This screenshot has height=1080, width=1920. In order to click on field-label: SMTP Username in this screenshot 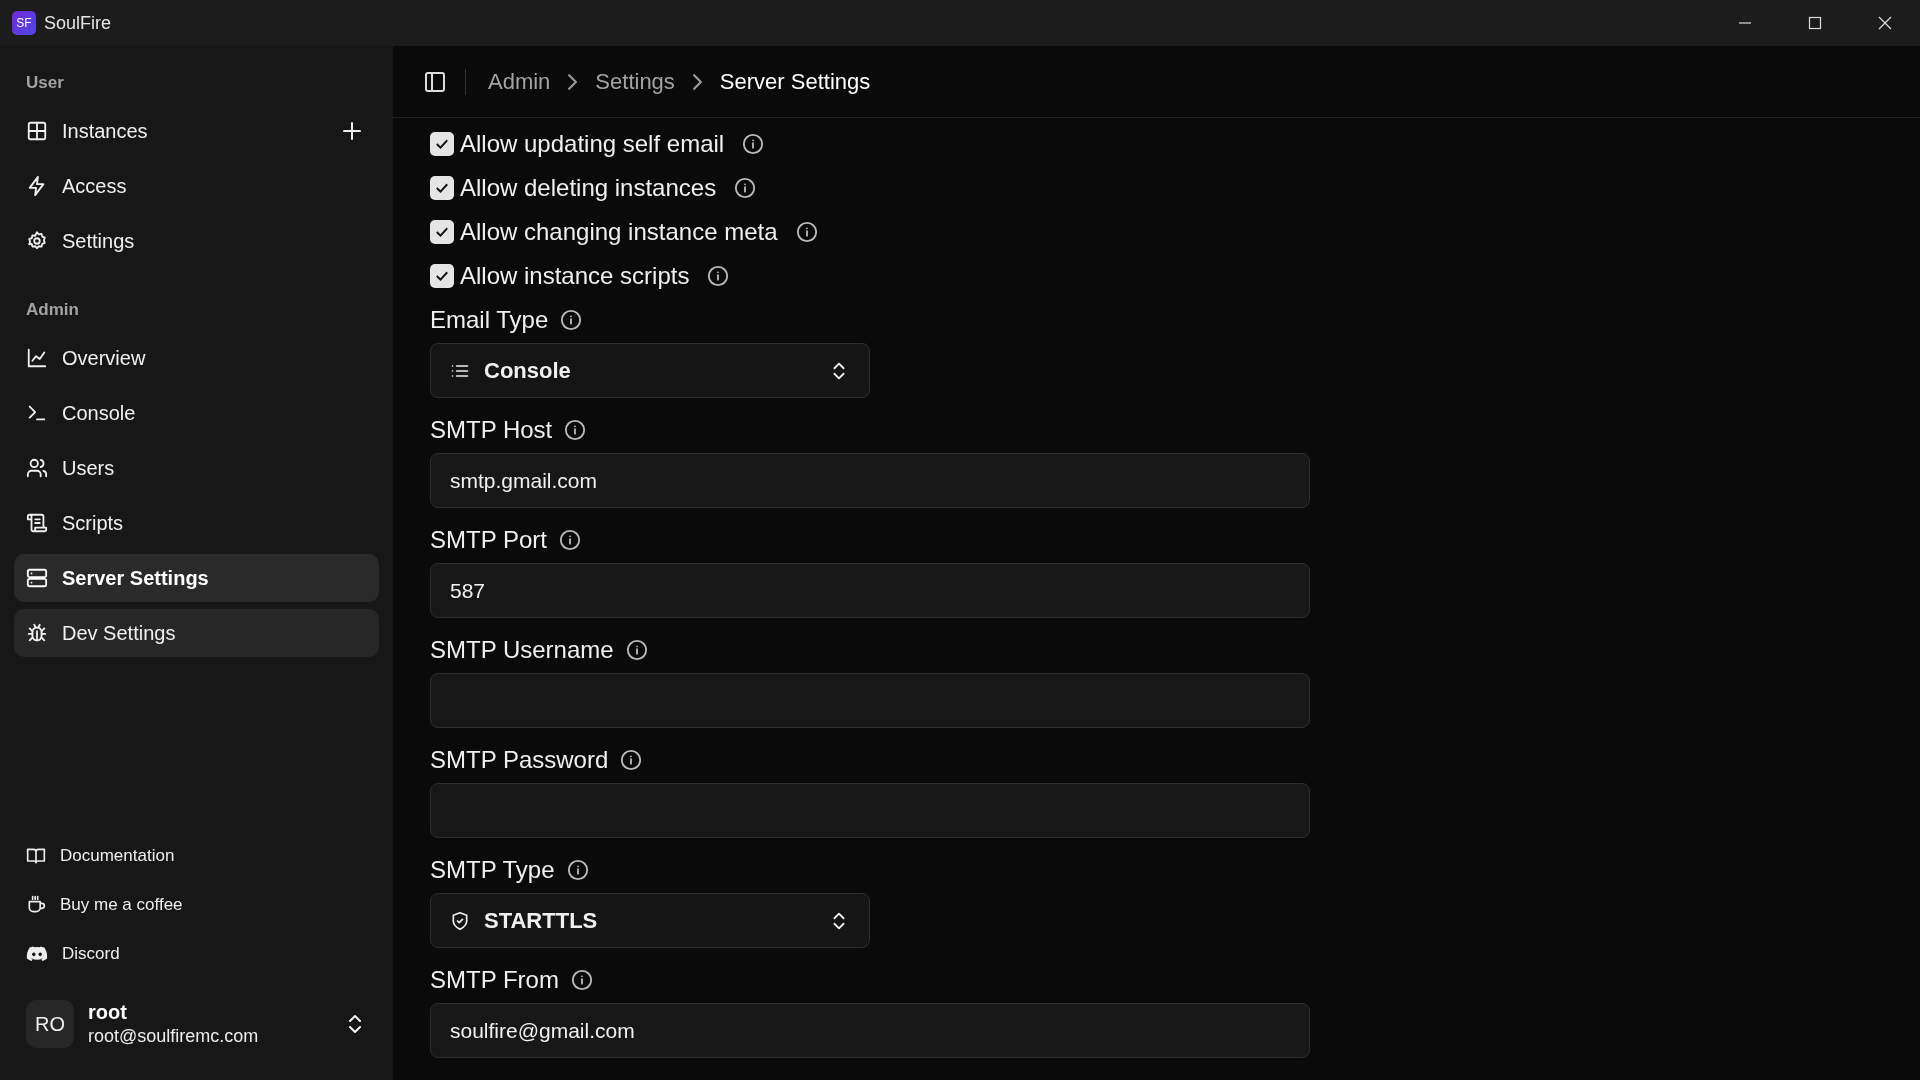, I will do `click(522, 650)`.